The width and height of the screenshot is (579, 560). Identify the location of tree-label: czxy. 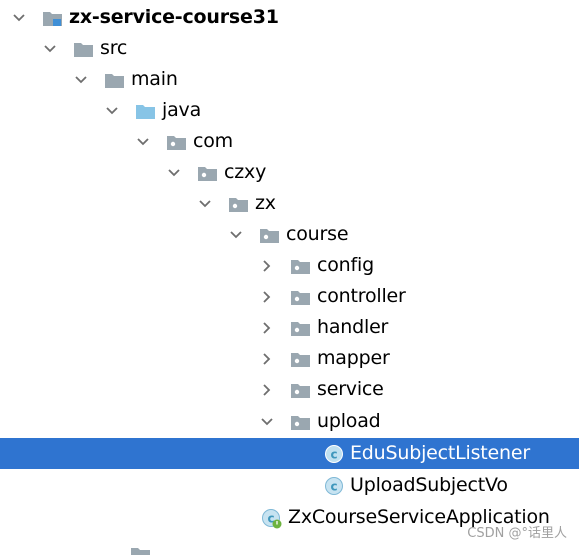
(245, 172).